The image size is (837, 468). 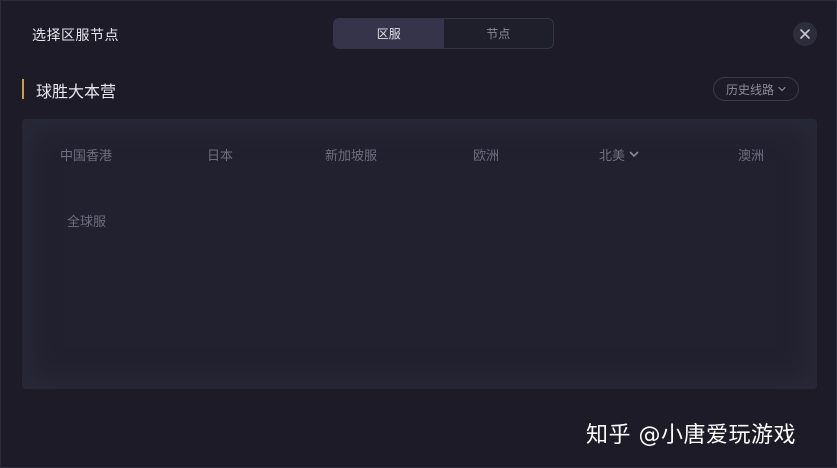 What do you see at coordinates (75, 36) in the screenshot?
I see `dialog-title: 选择区服节点` at bounding box center [75, 36].